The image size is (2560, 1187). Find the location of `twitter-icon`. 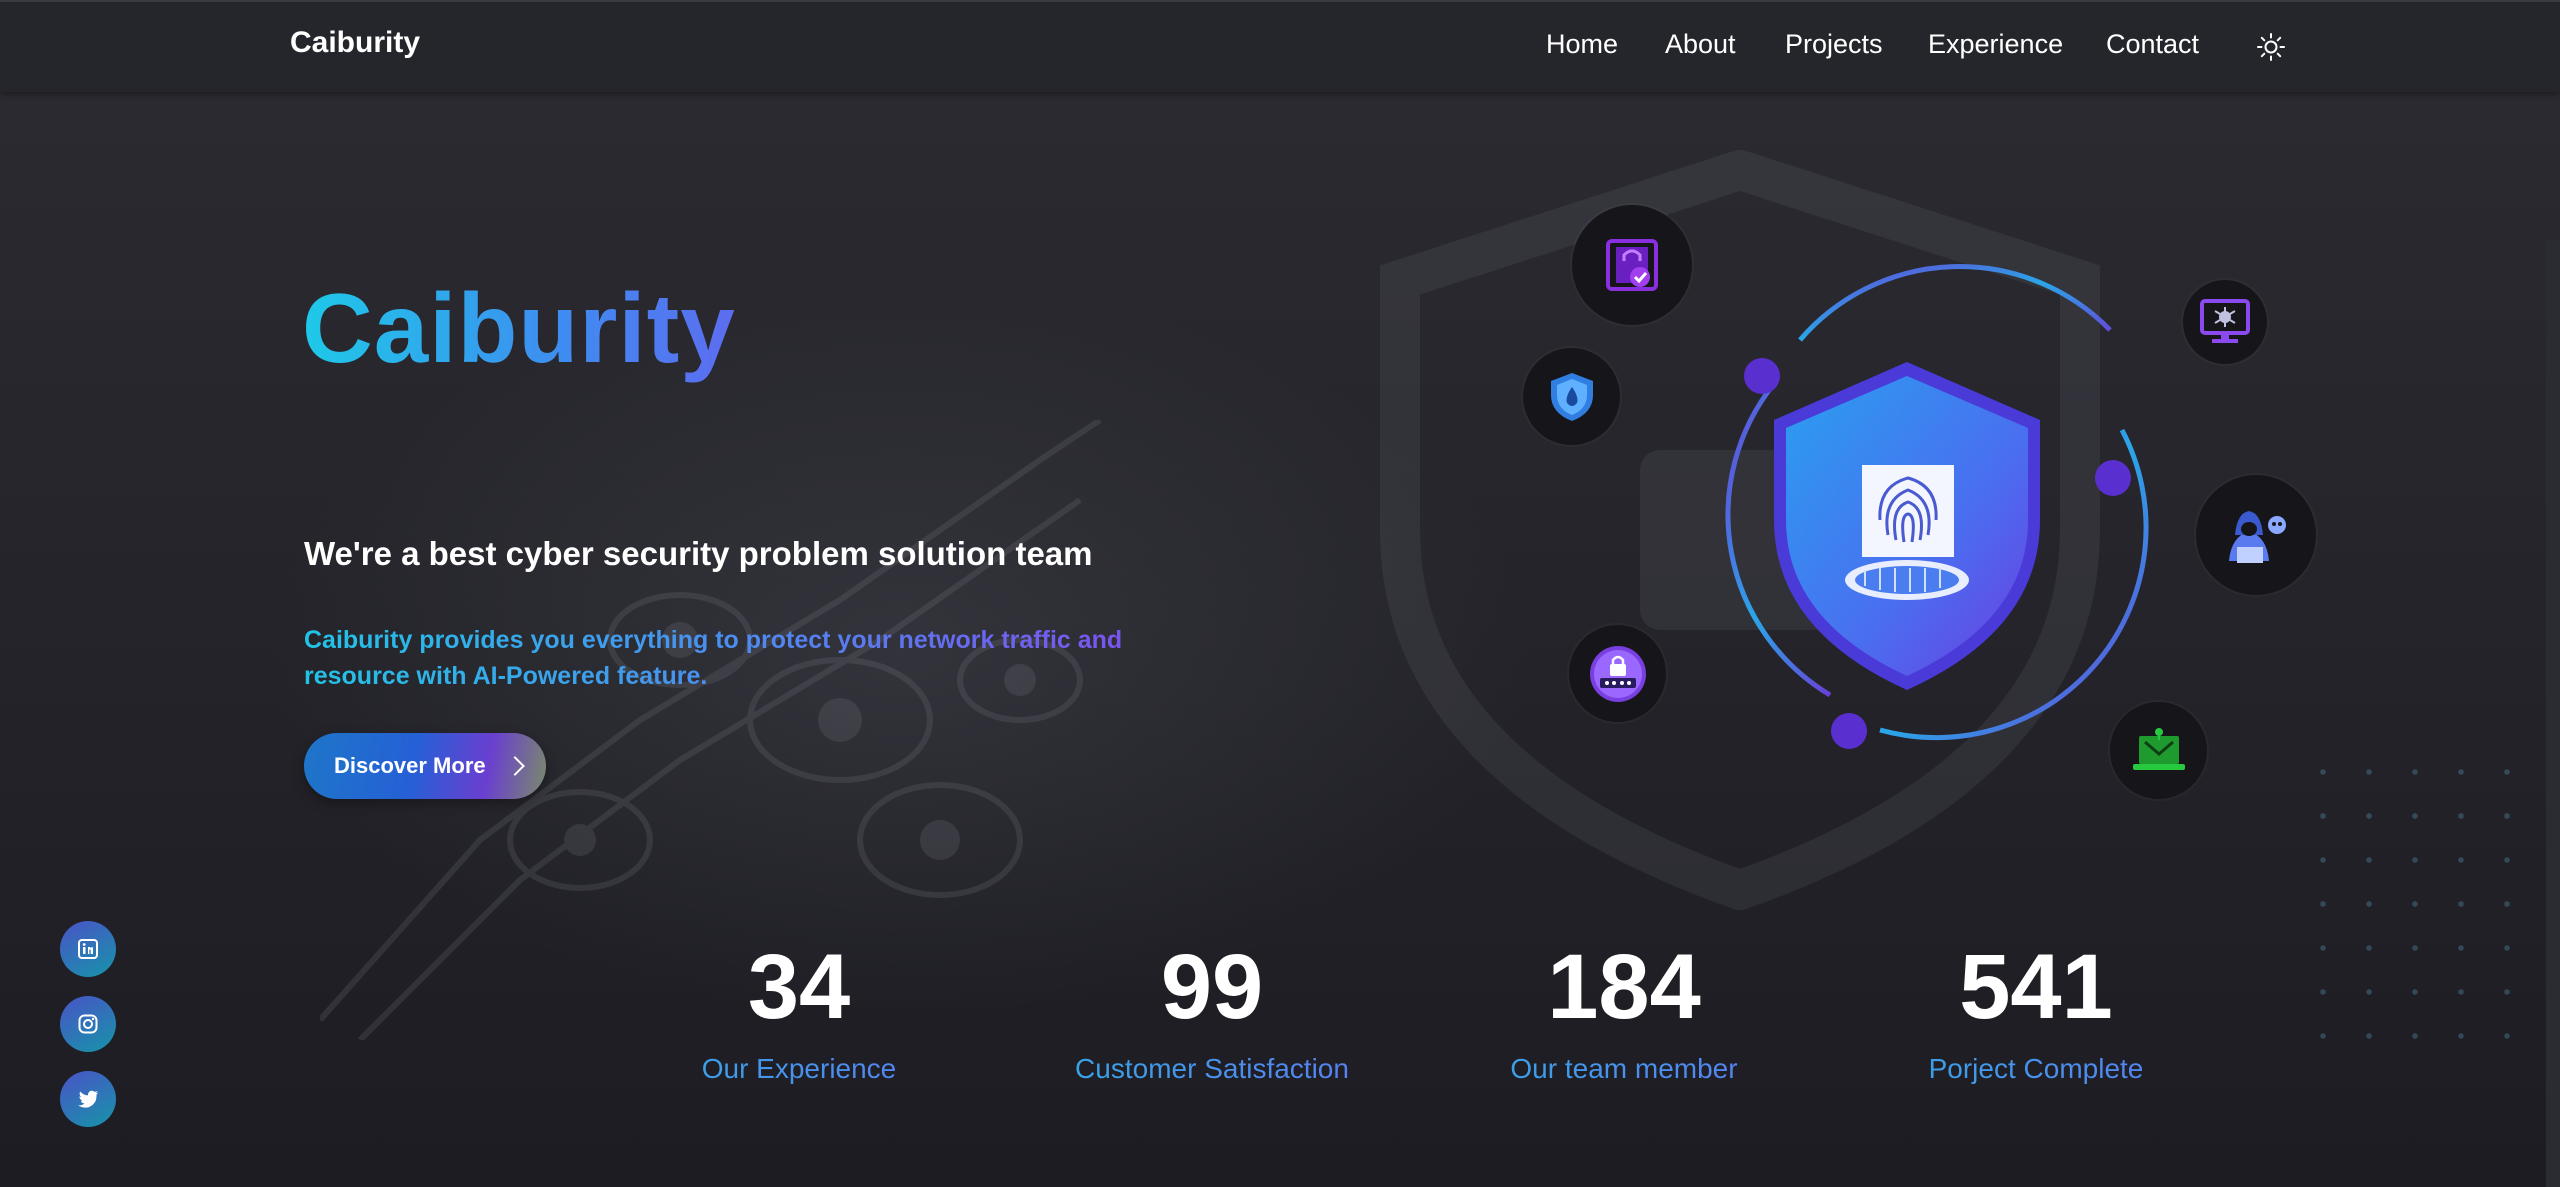

twitter-icon is located at coordinates (87, 1099).